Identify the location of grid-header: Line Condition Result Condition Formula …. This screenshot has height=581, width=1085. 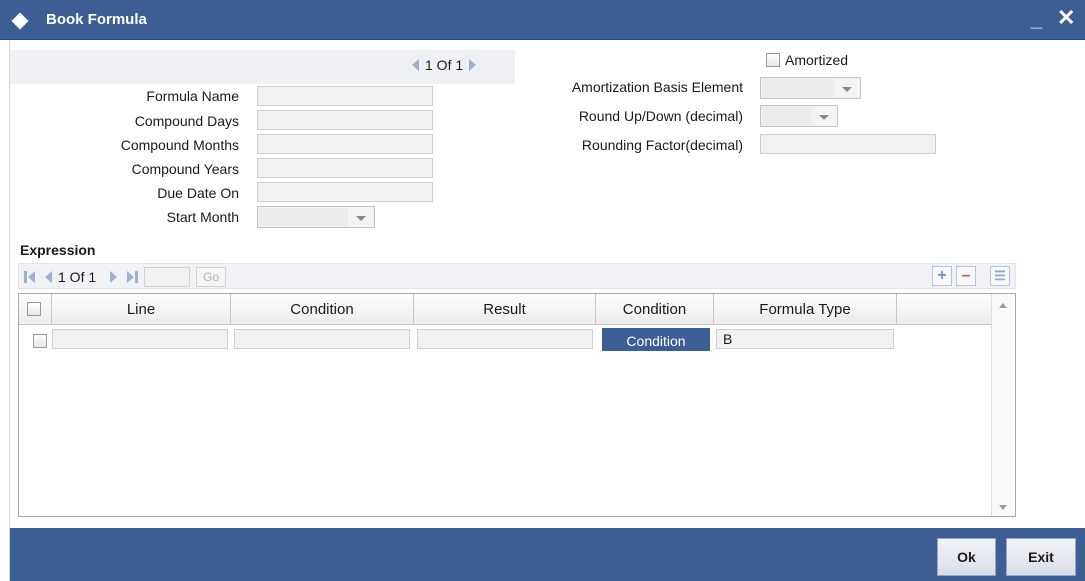
(505, 309).